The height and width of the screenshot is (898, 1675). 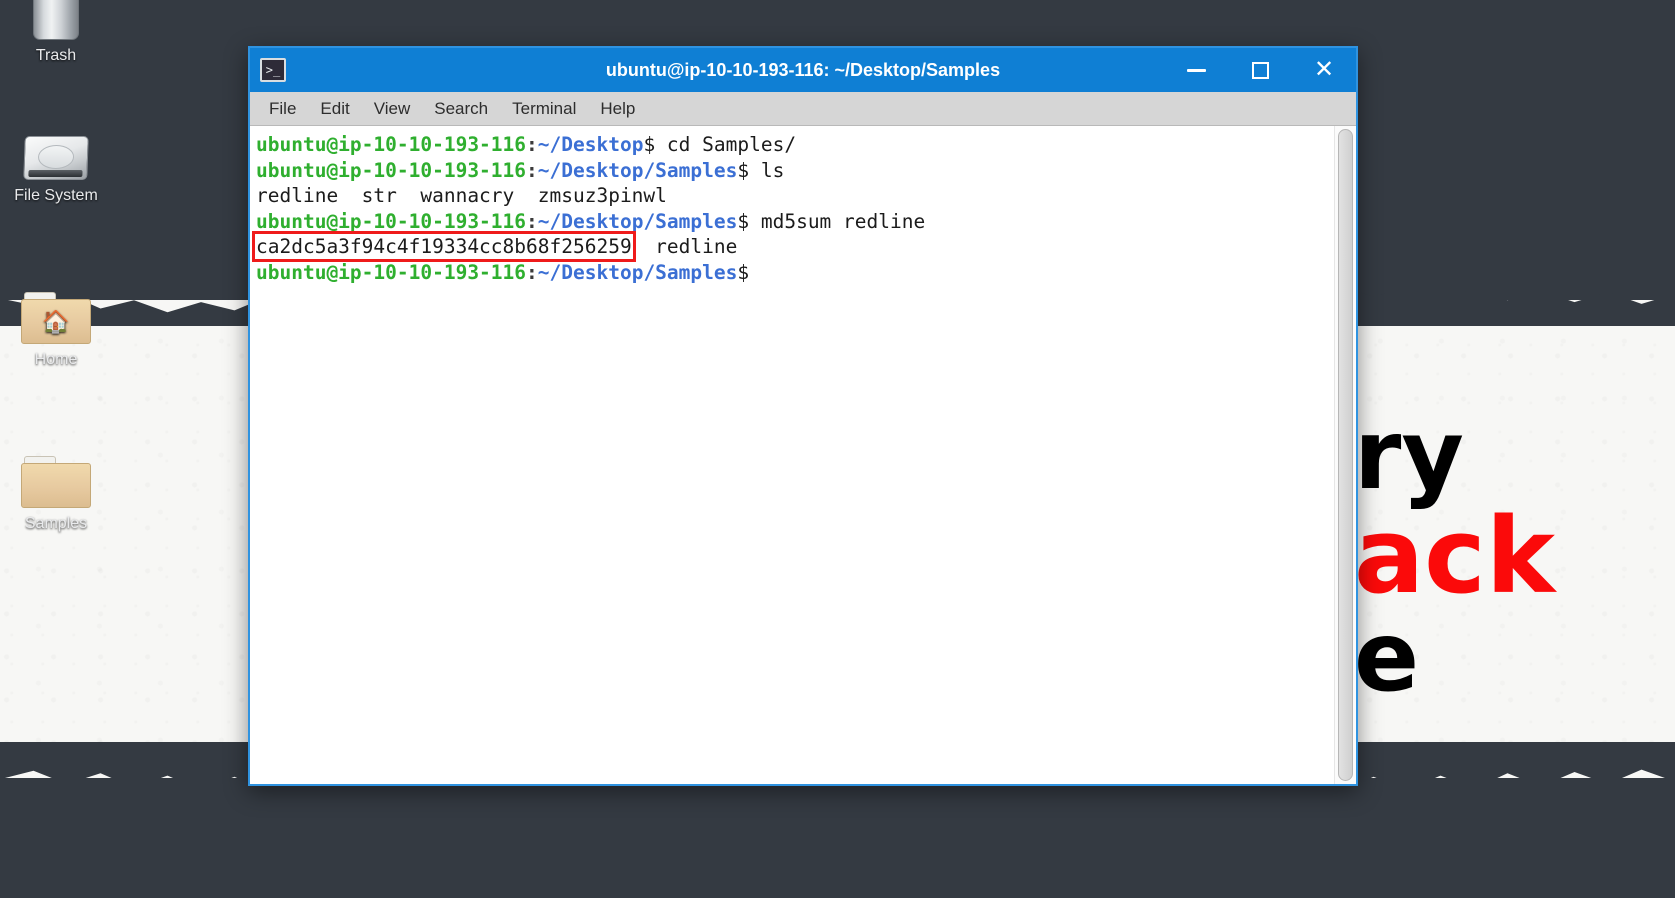 I want to click on folder-icon, so click(x=56, y=482).